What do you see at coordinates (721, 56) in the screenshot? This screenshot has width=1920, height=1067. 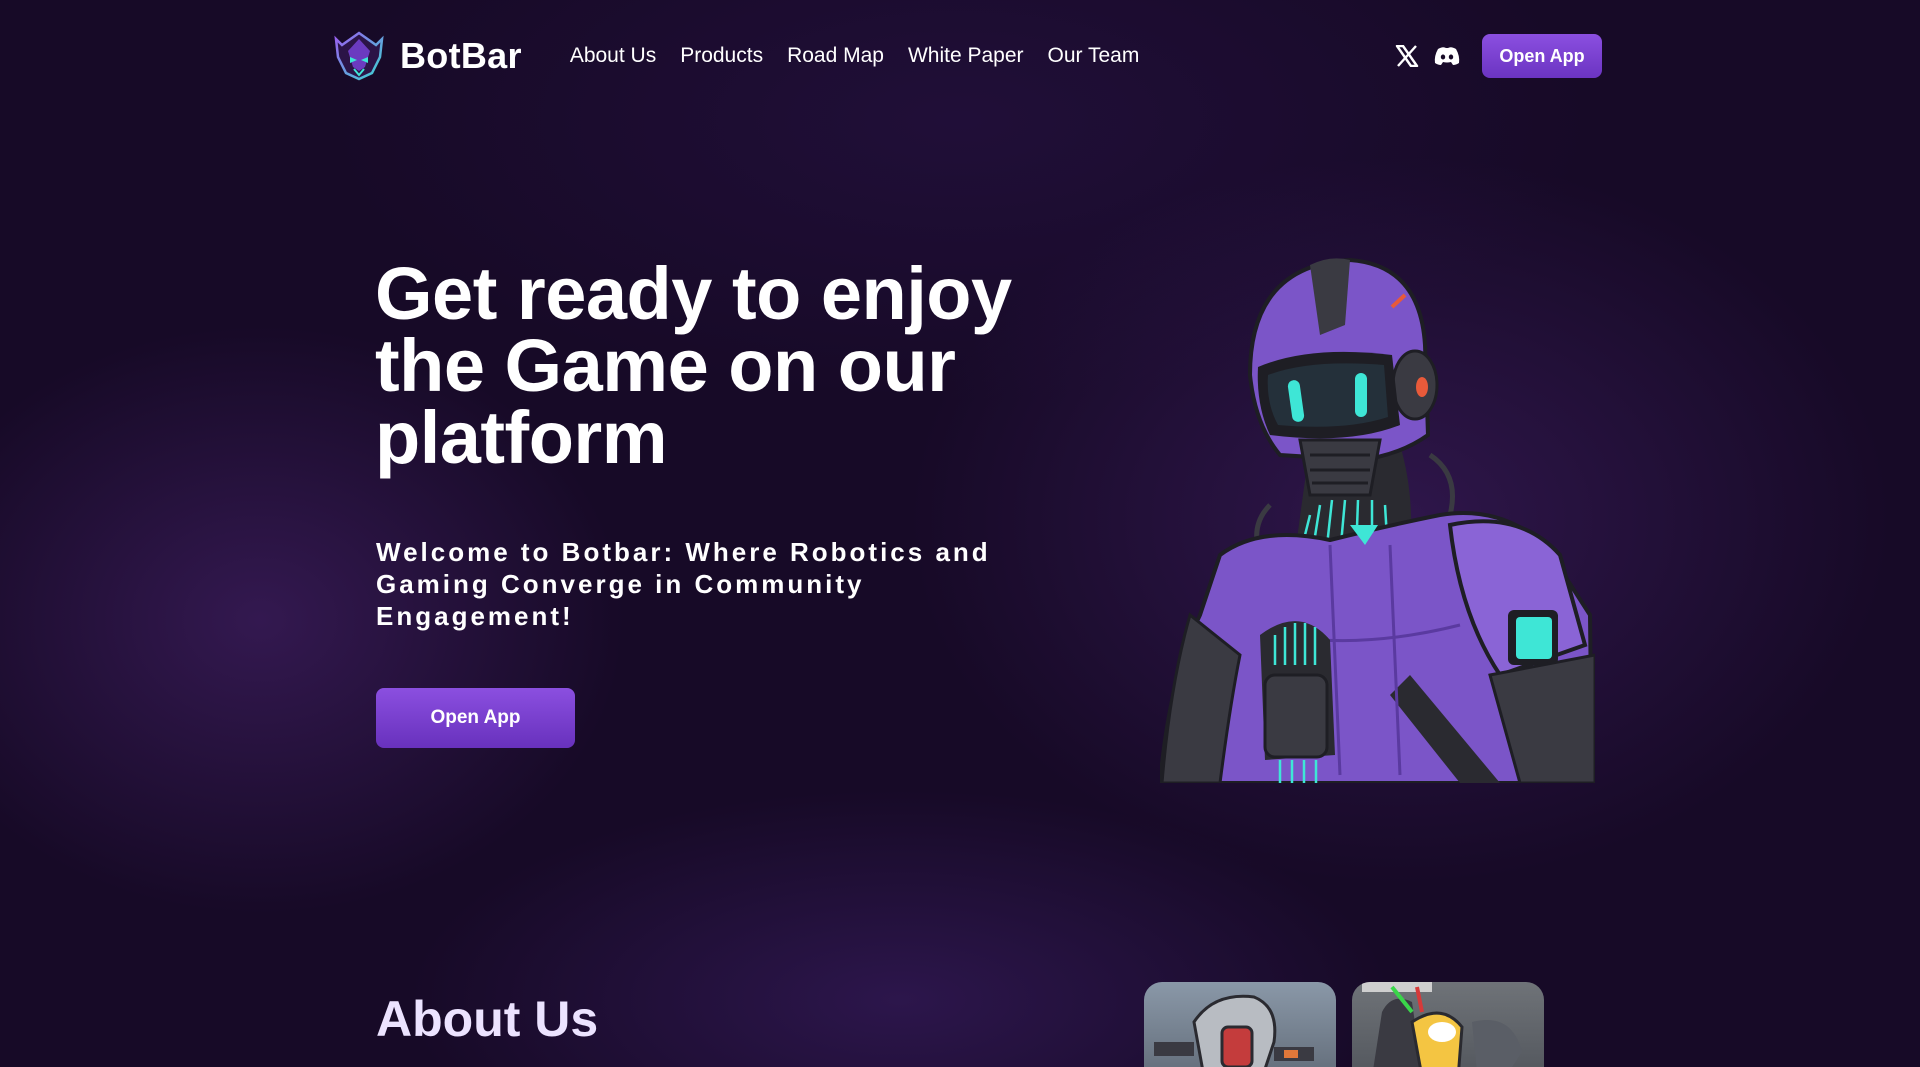 I see `nav-products: Products` at bounding box center [721, 56].